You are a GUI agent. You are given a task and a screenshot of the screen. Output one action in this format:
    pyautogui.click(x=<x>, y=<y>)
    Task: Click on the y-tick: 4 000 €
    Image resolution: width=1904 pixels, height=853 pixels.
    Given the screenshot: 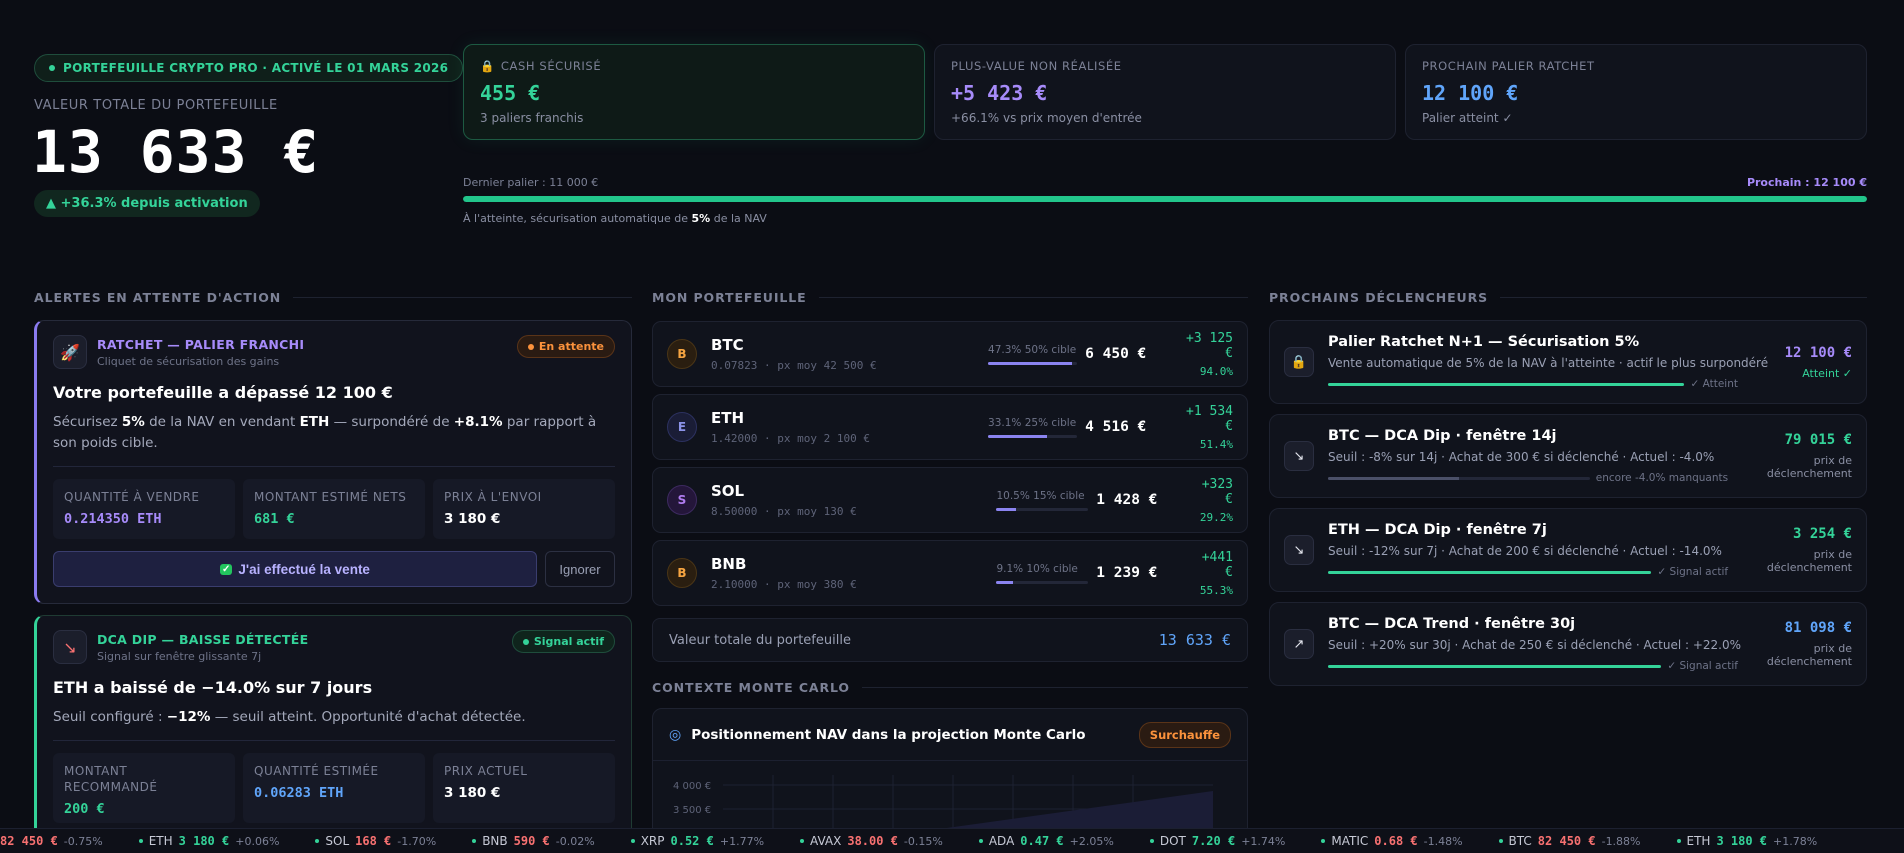 What is the action you would take?
    pyautogui.click(x=692, y=786)
    